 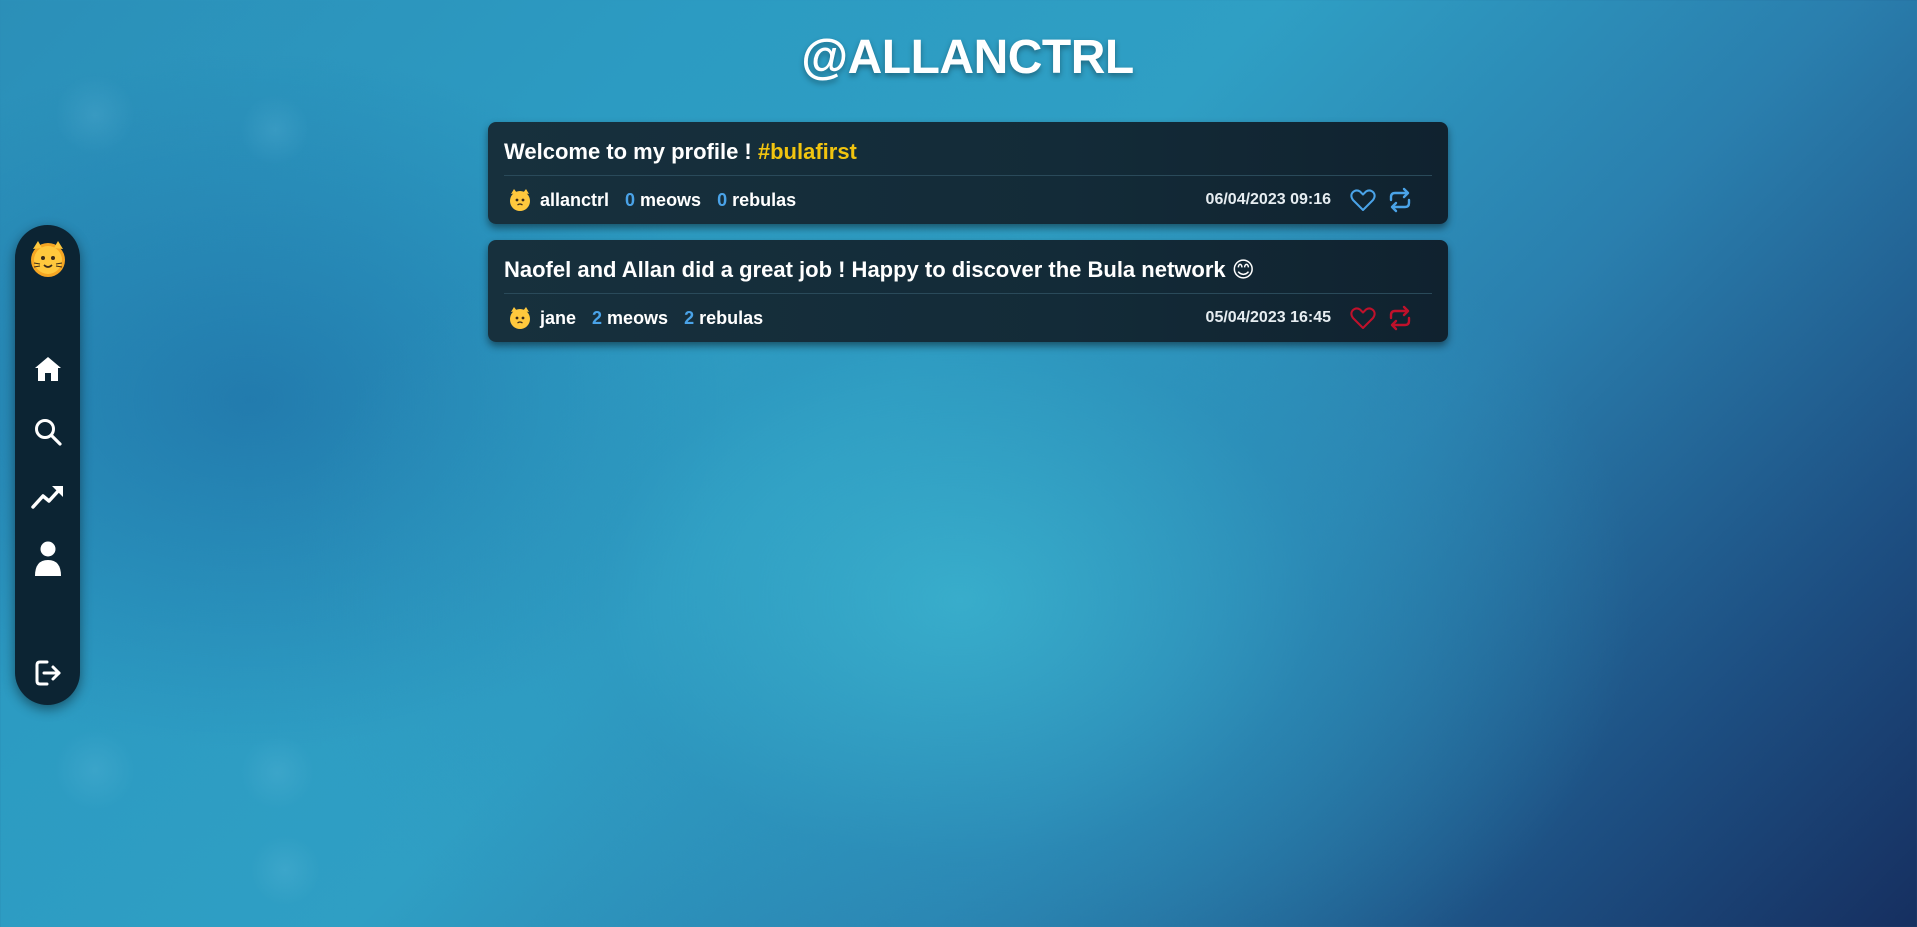 I want to click on sidebar-item-trending, so click(x=47, y=496).